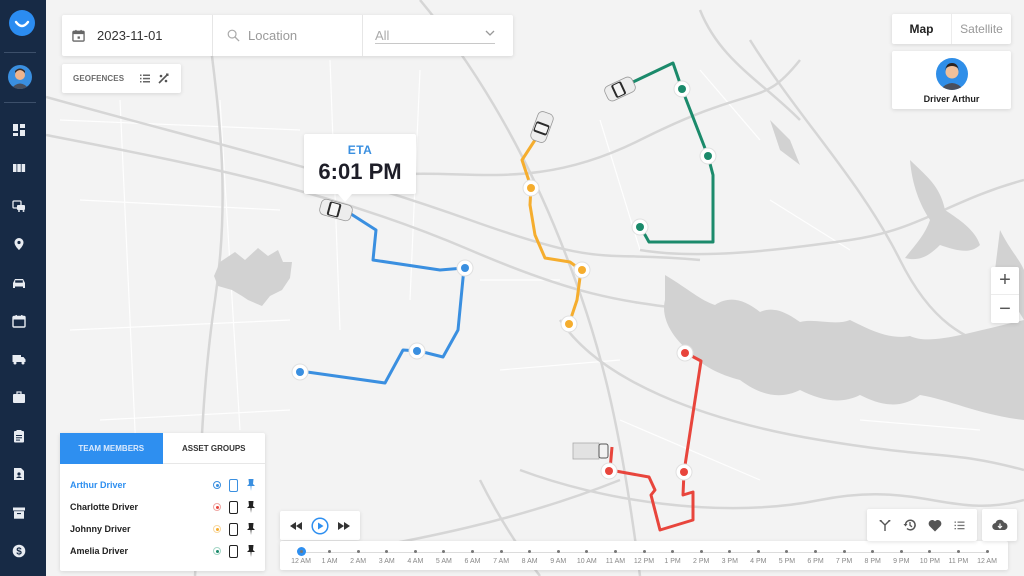 This screenshot has width=1024, height=576. I want to click on group-select: All, so click(438, 35).